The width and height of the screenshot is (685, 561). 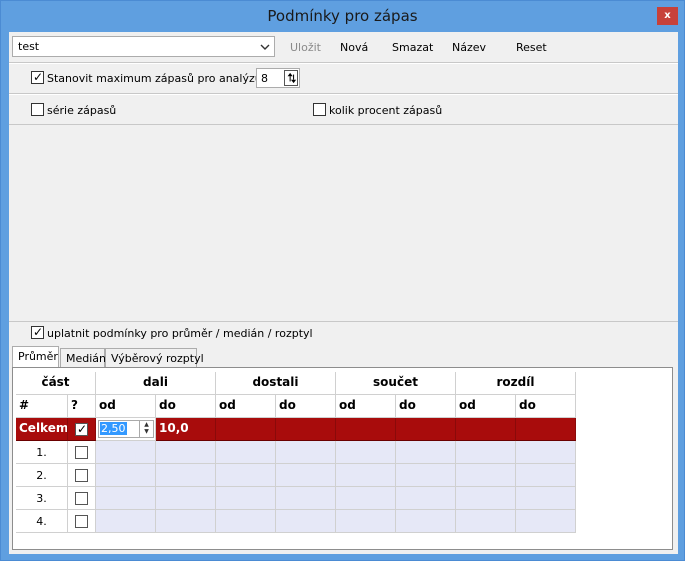 I want to click on title-bar: Podmínky pro zápas x, so click(x=342, y=16).